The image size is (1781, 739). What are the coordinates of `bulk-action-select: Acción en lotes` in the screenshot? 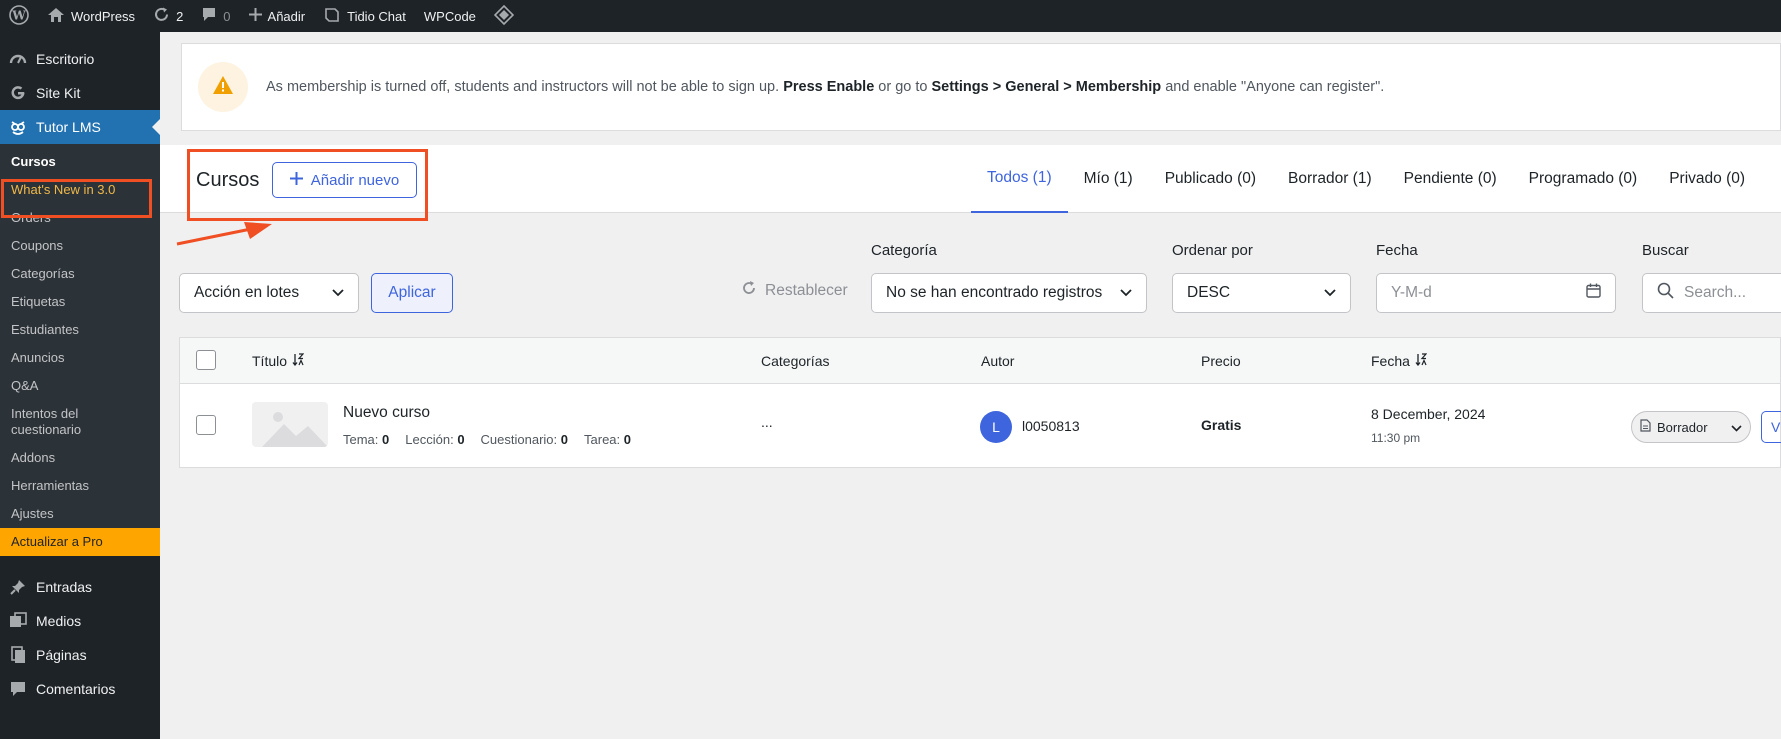 It's located at (269, 293).